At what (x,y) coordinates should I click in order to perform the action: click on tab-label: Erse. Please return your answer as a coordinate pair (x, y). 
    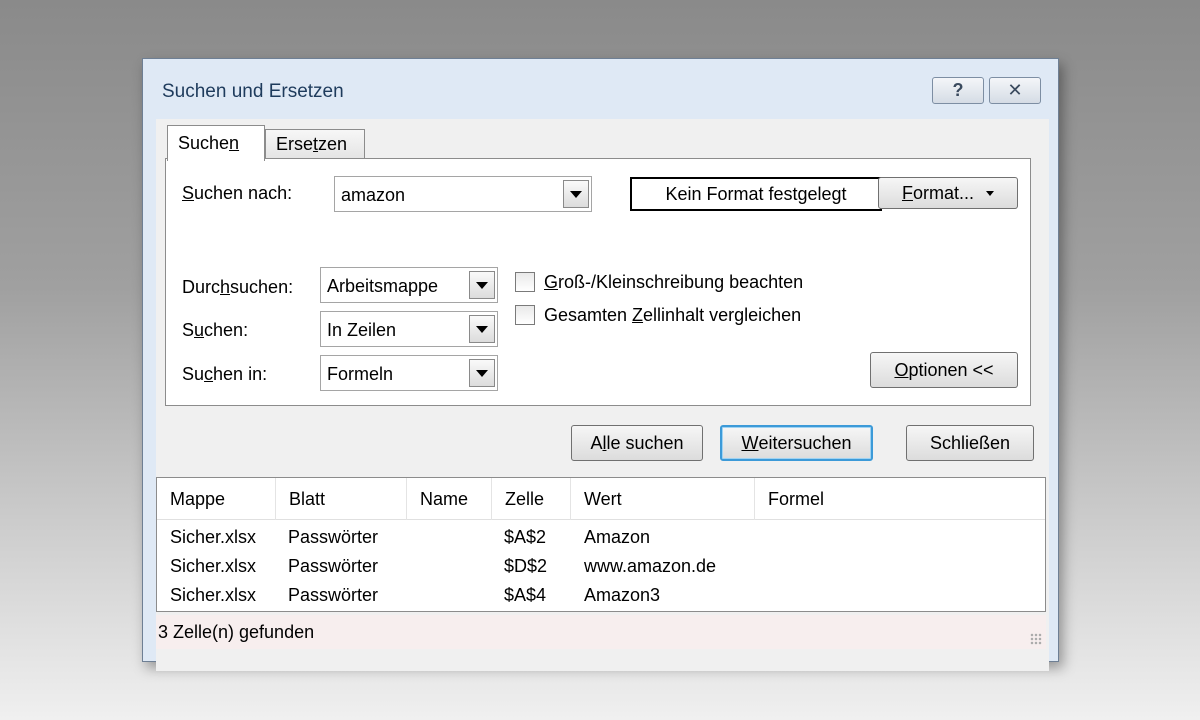
    Looking at the image, I should click on (295, 144).